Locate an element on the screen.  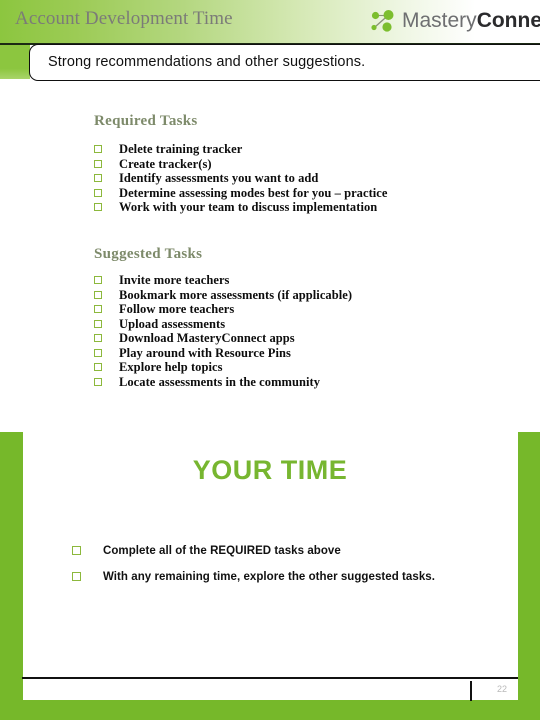
list-item: Complete all of the REQUIRED tasks above is located at coordinates (253, 551).